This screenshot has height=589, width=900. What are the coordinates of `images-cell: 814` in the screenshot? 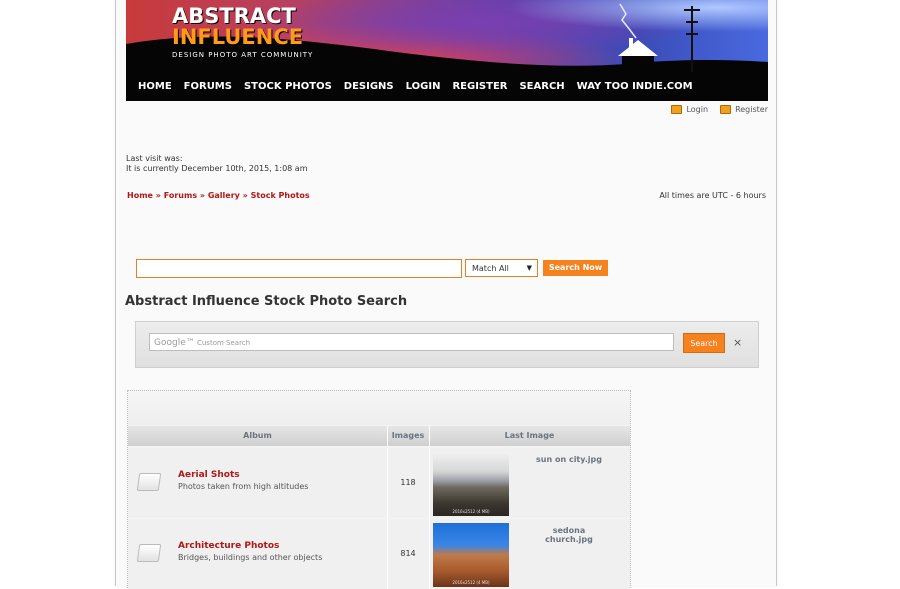 It's located at (408, 554).